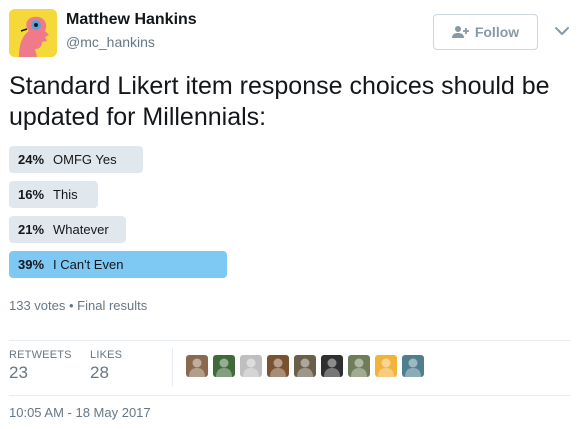  I want to click on cartoon-face-avatar-icon, so click(33, 33).